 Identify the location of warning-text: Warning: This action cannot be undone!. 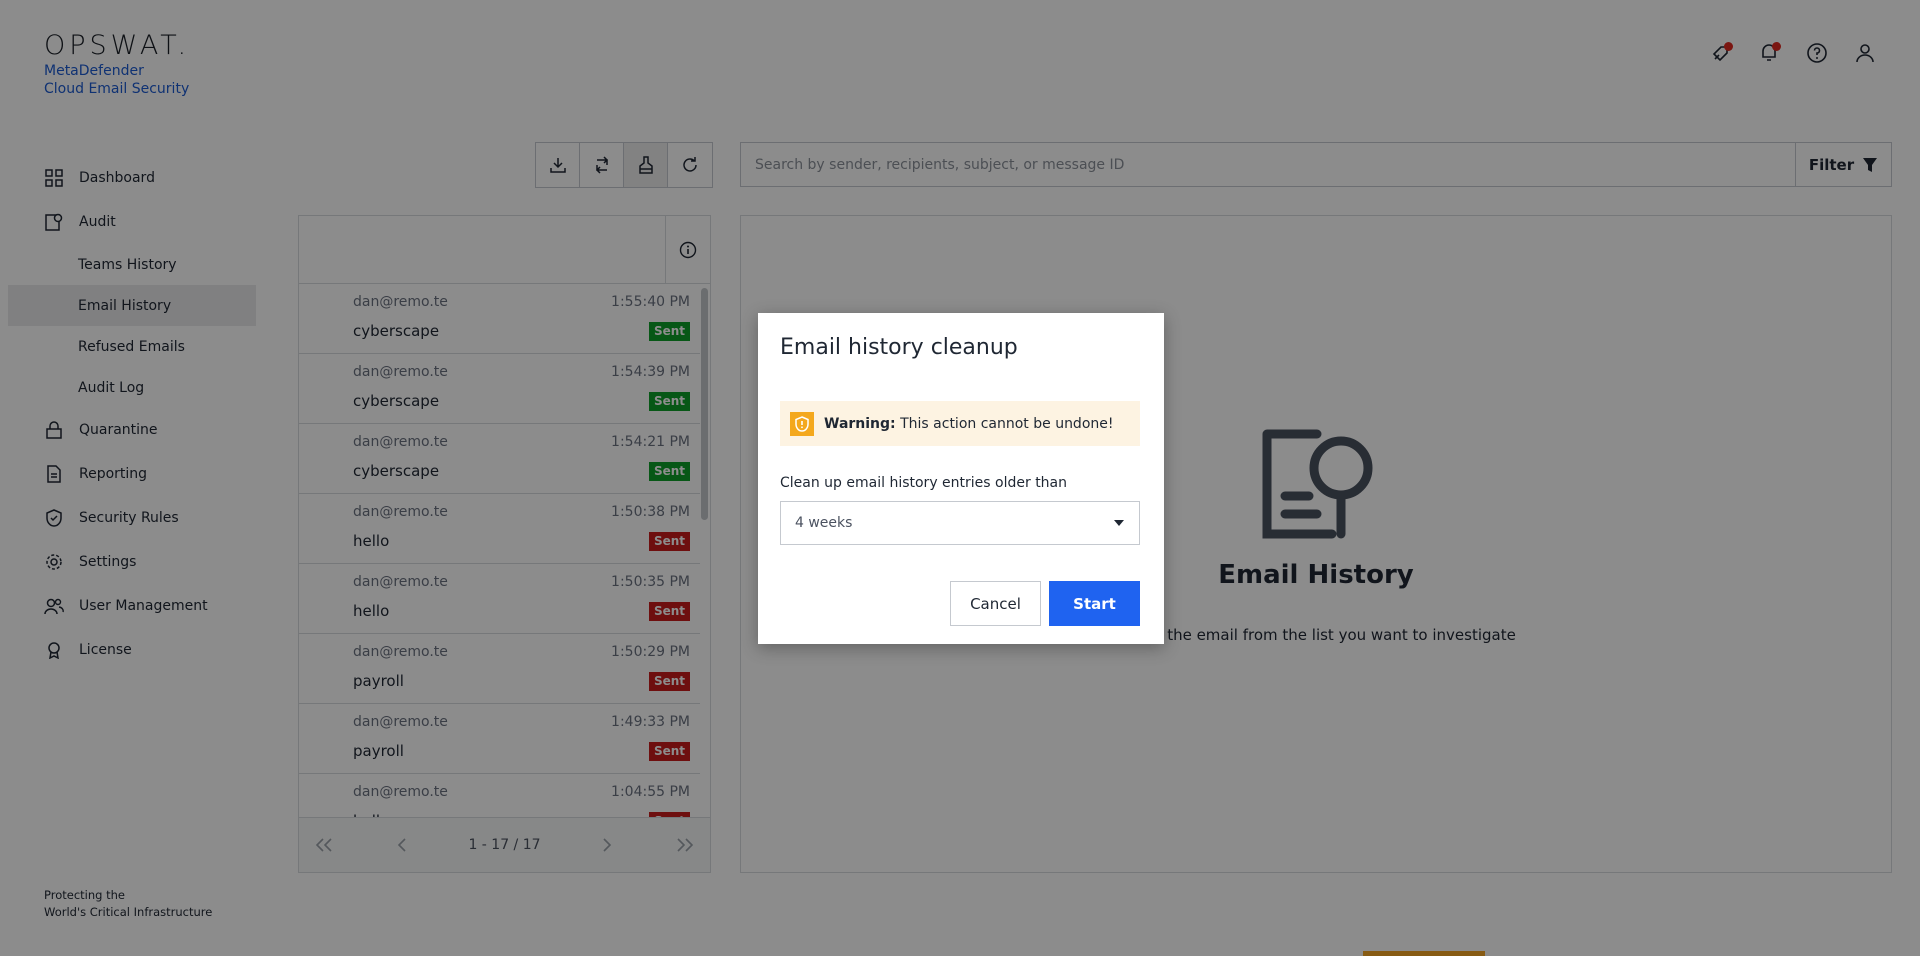
(969, 424).